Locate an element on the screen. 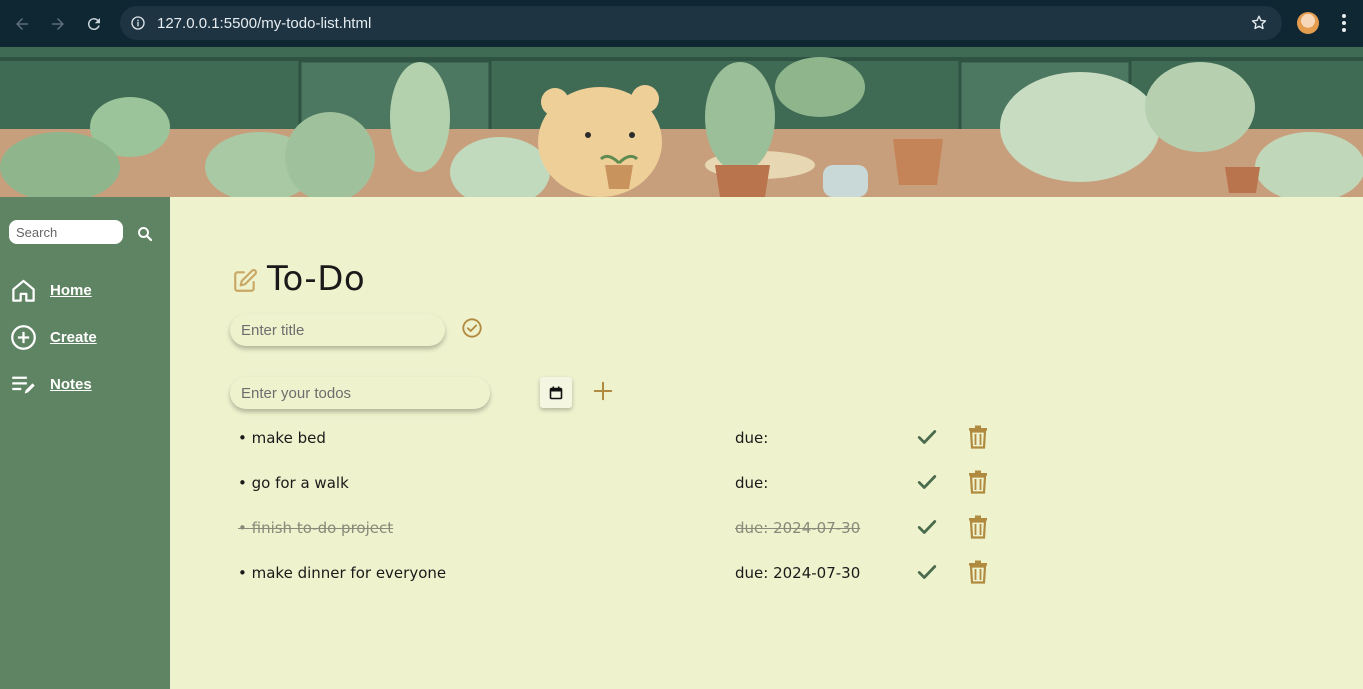  sidebar-item-label: Create is located at coordinates (73, 337).